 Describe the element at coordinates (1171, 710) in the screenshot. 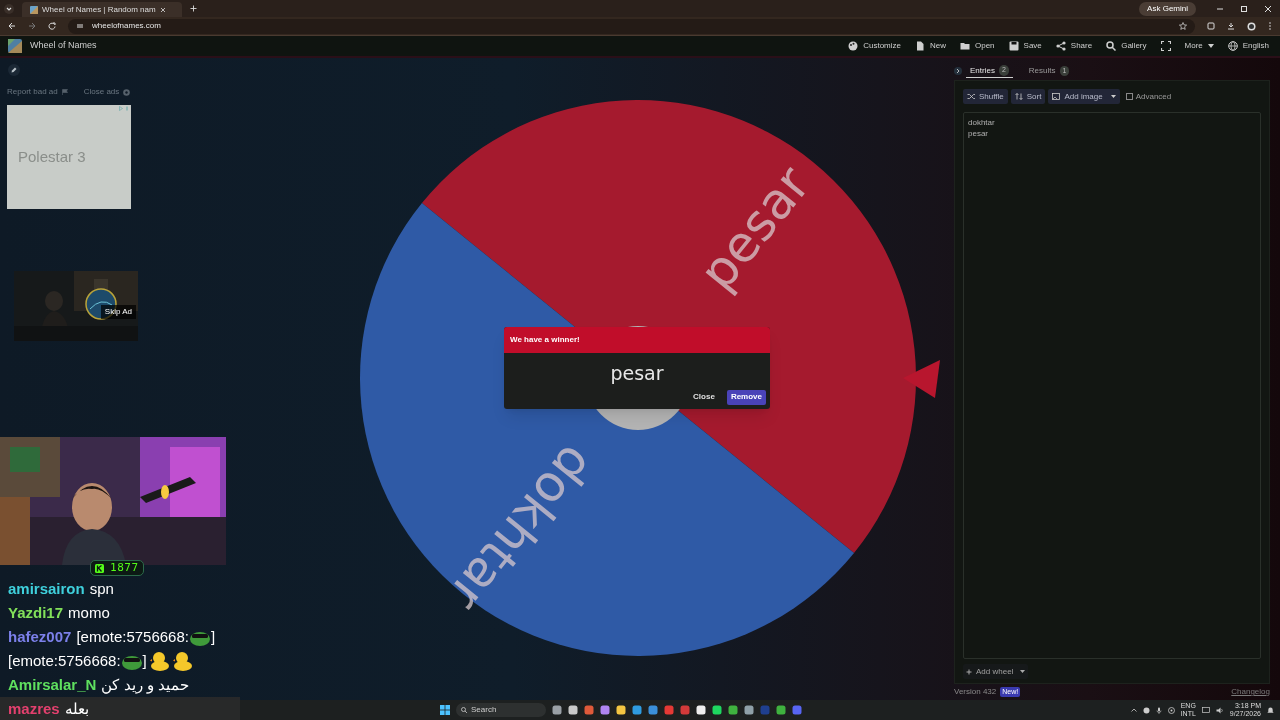

I see `location-icon` at that location.